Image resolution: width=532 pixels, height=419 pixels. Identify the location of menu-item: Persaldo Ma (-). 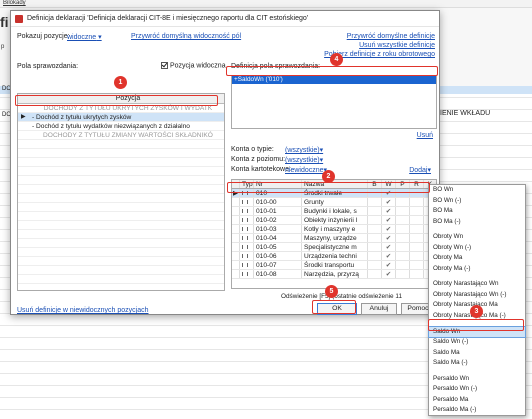
(477, 410).